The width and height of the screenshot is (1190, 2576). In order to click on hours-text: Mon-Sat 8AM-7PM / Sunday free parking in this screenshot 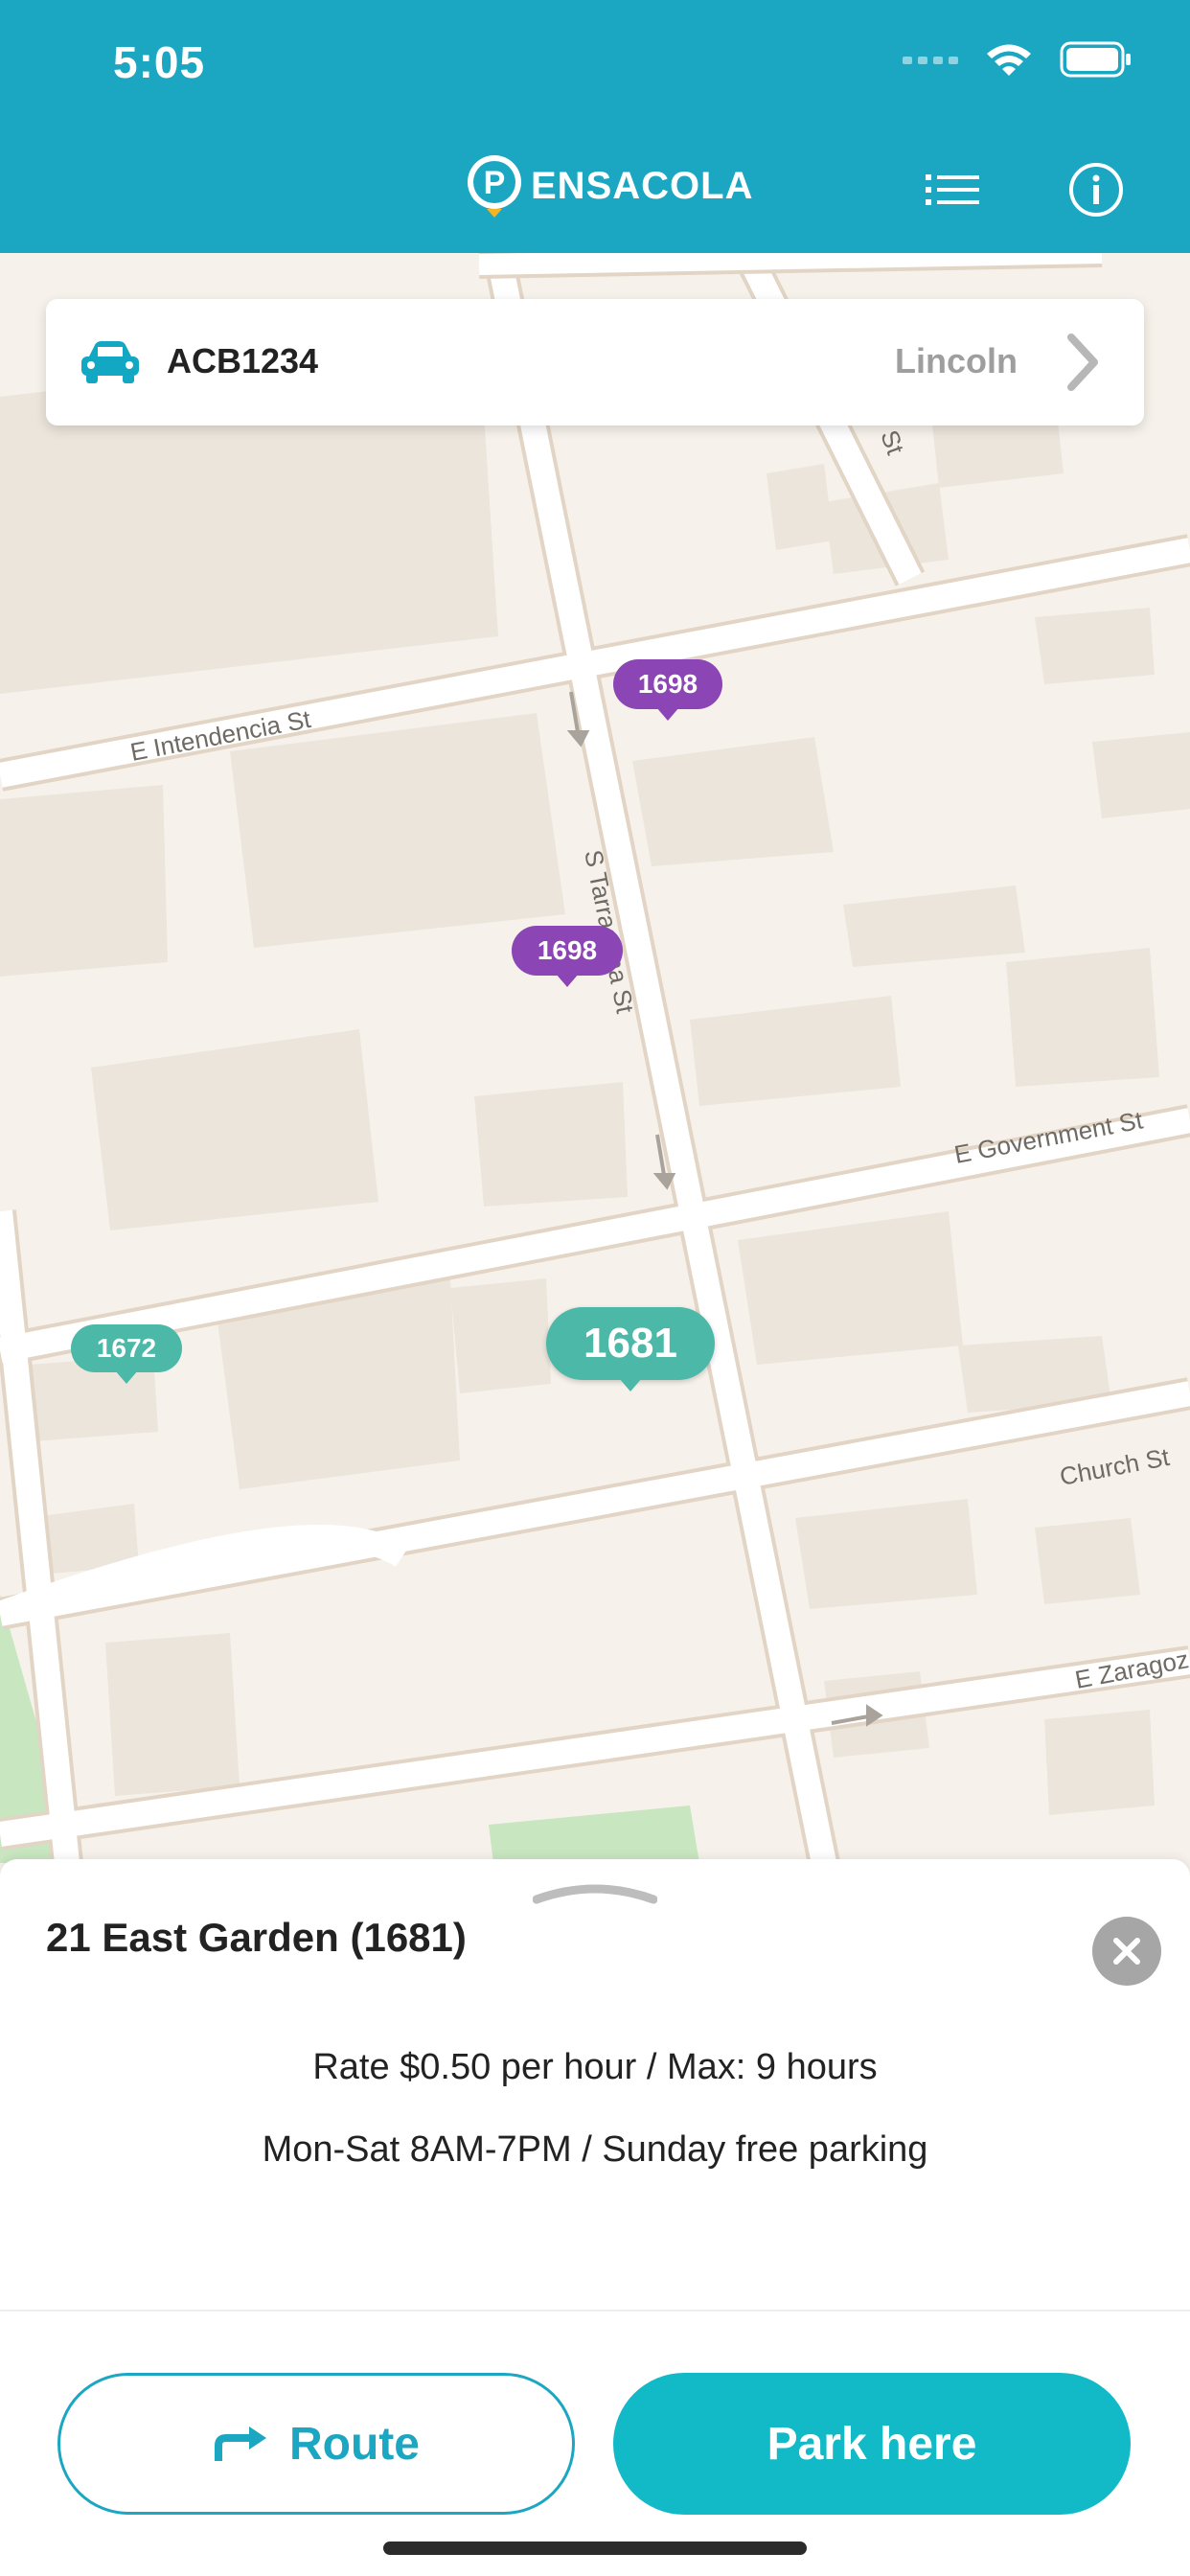, I will do `click(595, 2149)`.